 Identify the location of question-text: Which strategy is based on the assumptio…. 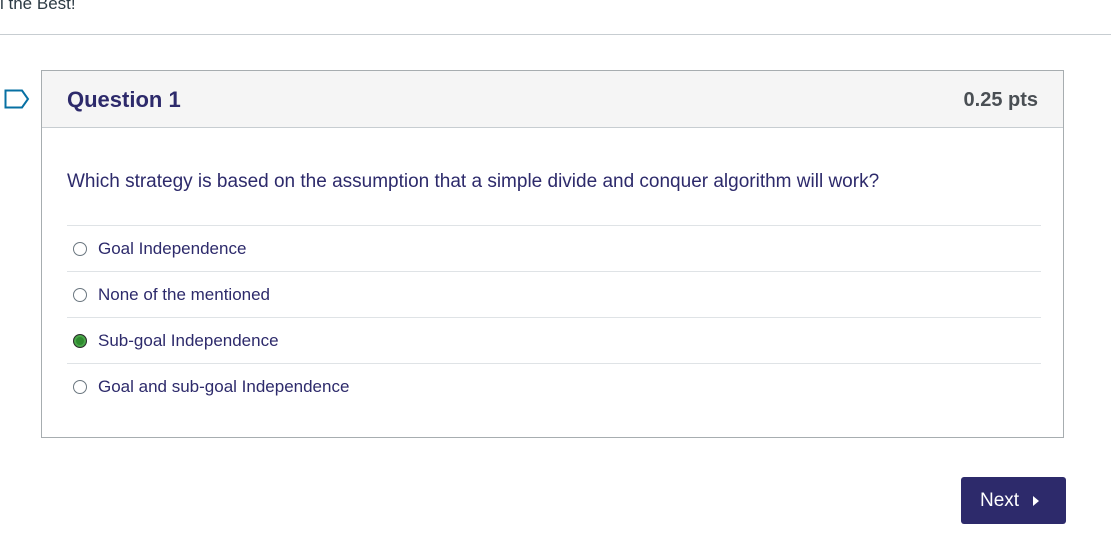
(473, 181).